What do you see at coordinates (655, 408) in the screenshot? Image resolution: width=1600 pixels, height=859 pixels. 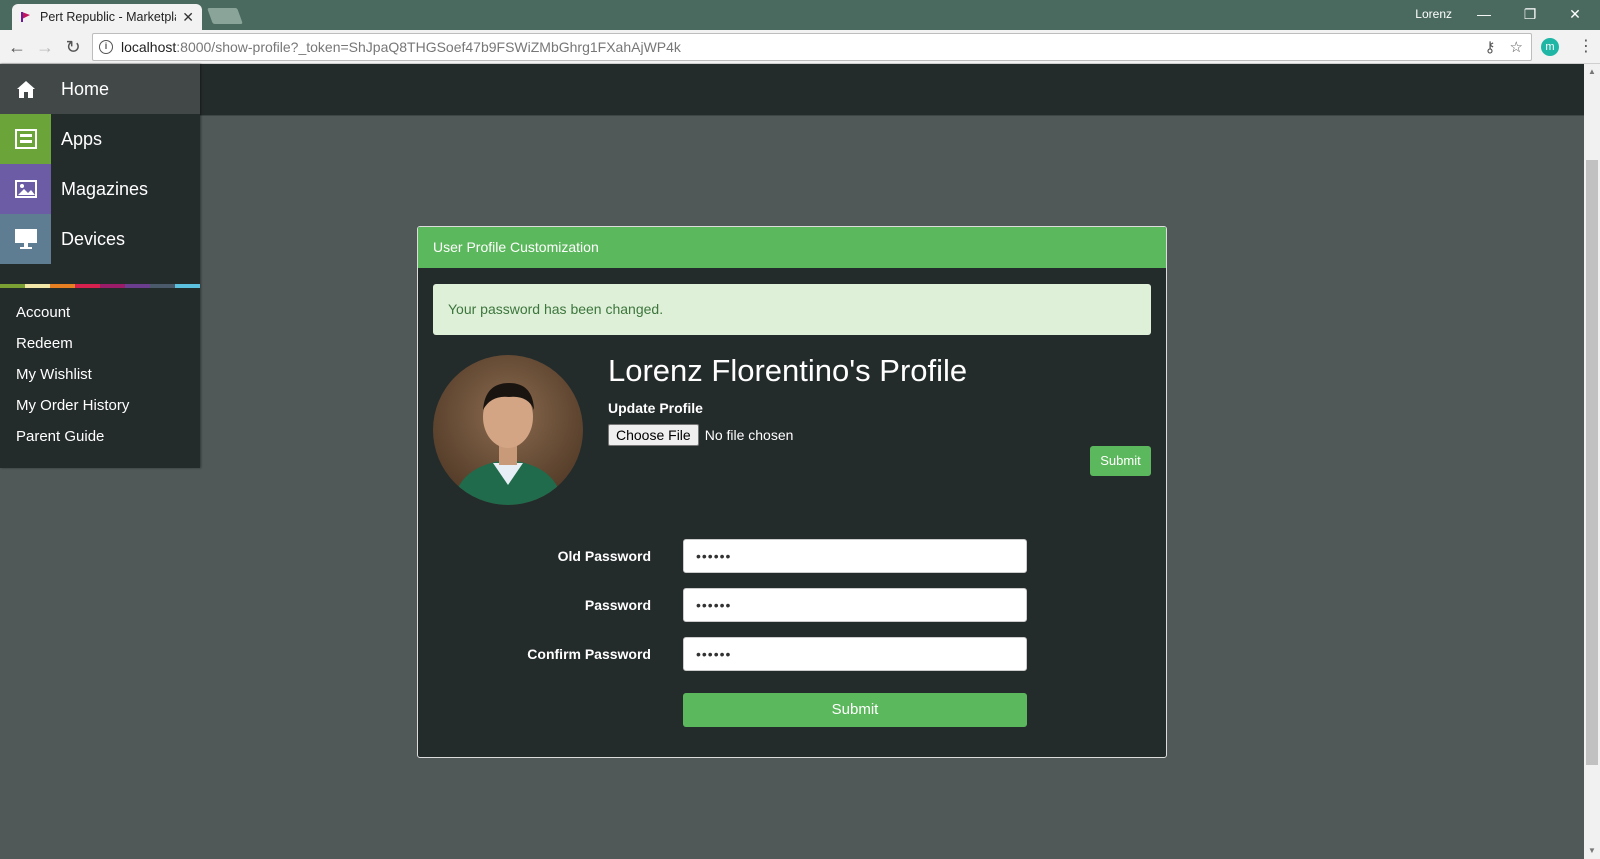 I see `update-profile-label: Update Profile` at bounding box center [655, 408].